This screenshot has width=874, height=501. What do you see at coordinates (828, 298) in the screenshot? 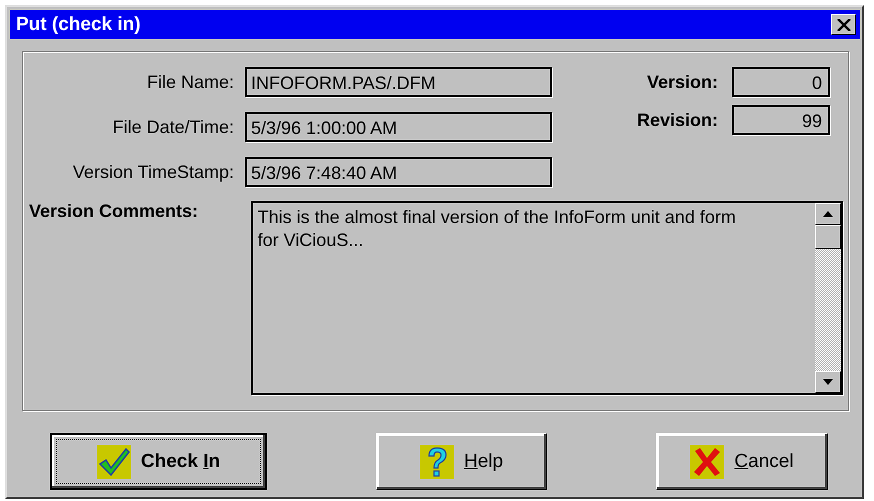
I see `scrollbar` at bounding box center [828, 298].